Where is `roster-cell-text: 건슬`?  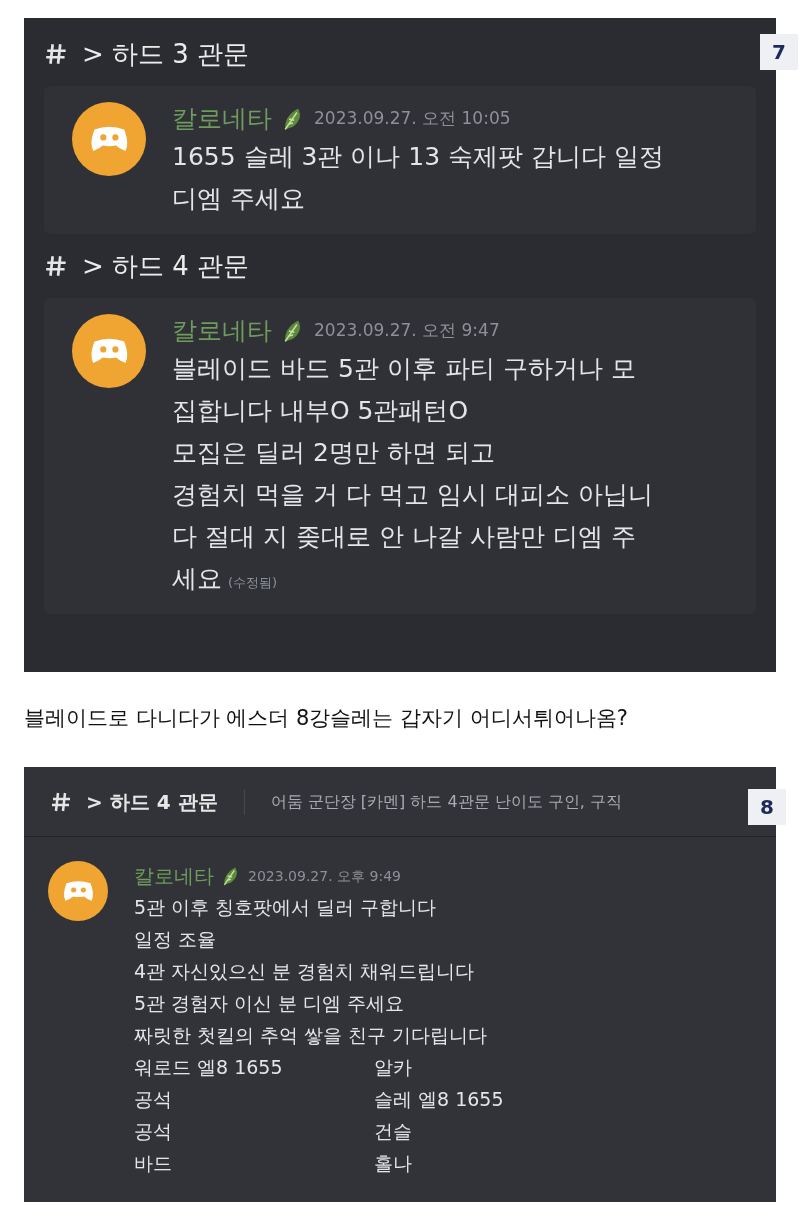 roster-cell-text: 건슬 is located at coordinates (393, 1131).